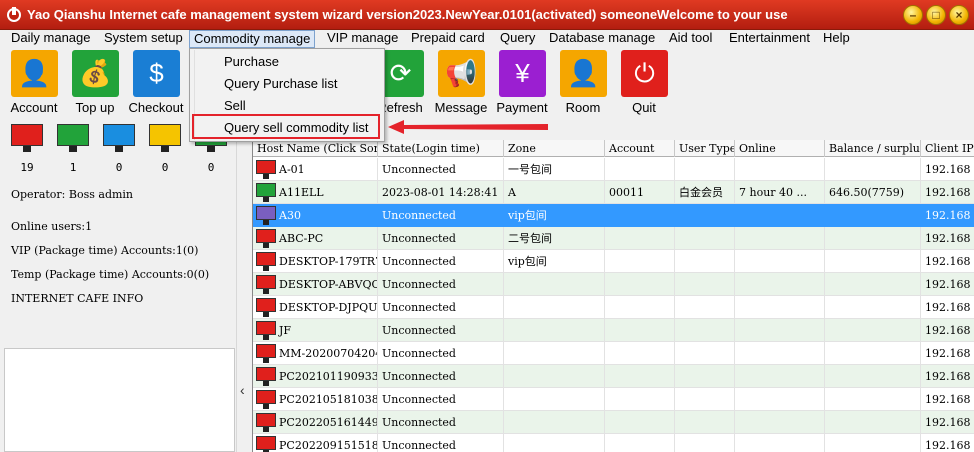 This screenshot has height=452, width=974. Describe the element at coordinates (301, 192) in the screenshot. I see `cell-text: A11ELL` at that location.